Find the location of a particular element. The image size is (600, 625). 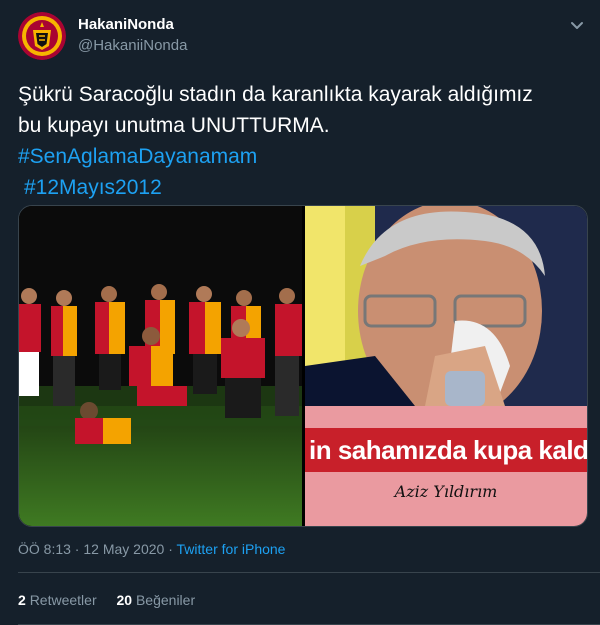

author-display-name: HakaniNonda is located at coordinates (126, 24).